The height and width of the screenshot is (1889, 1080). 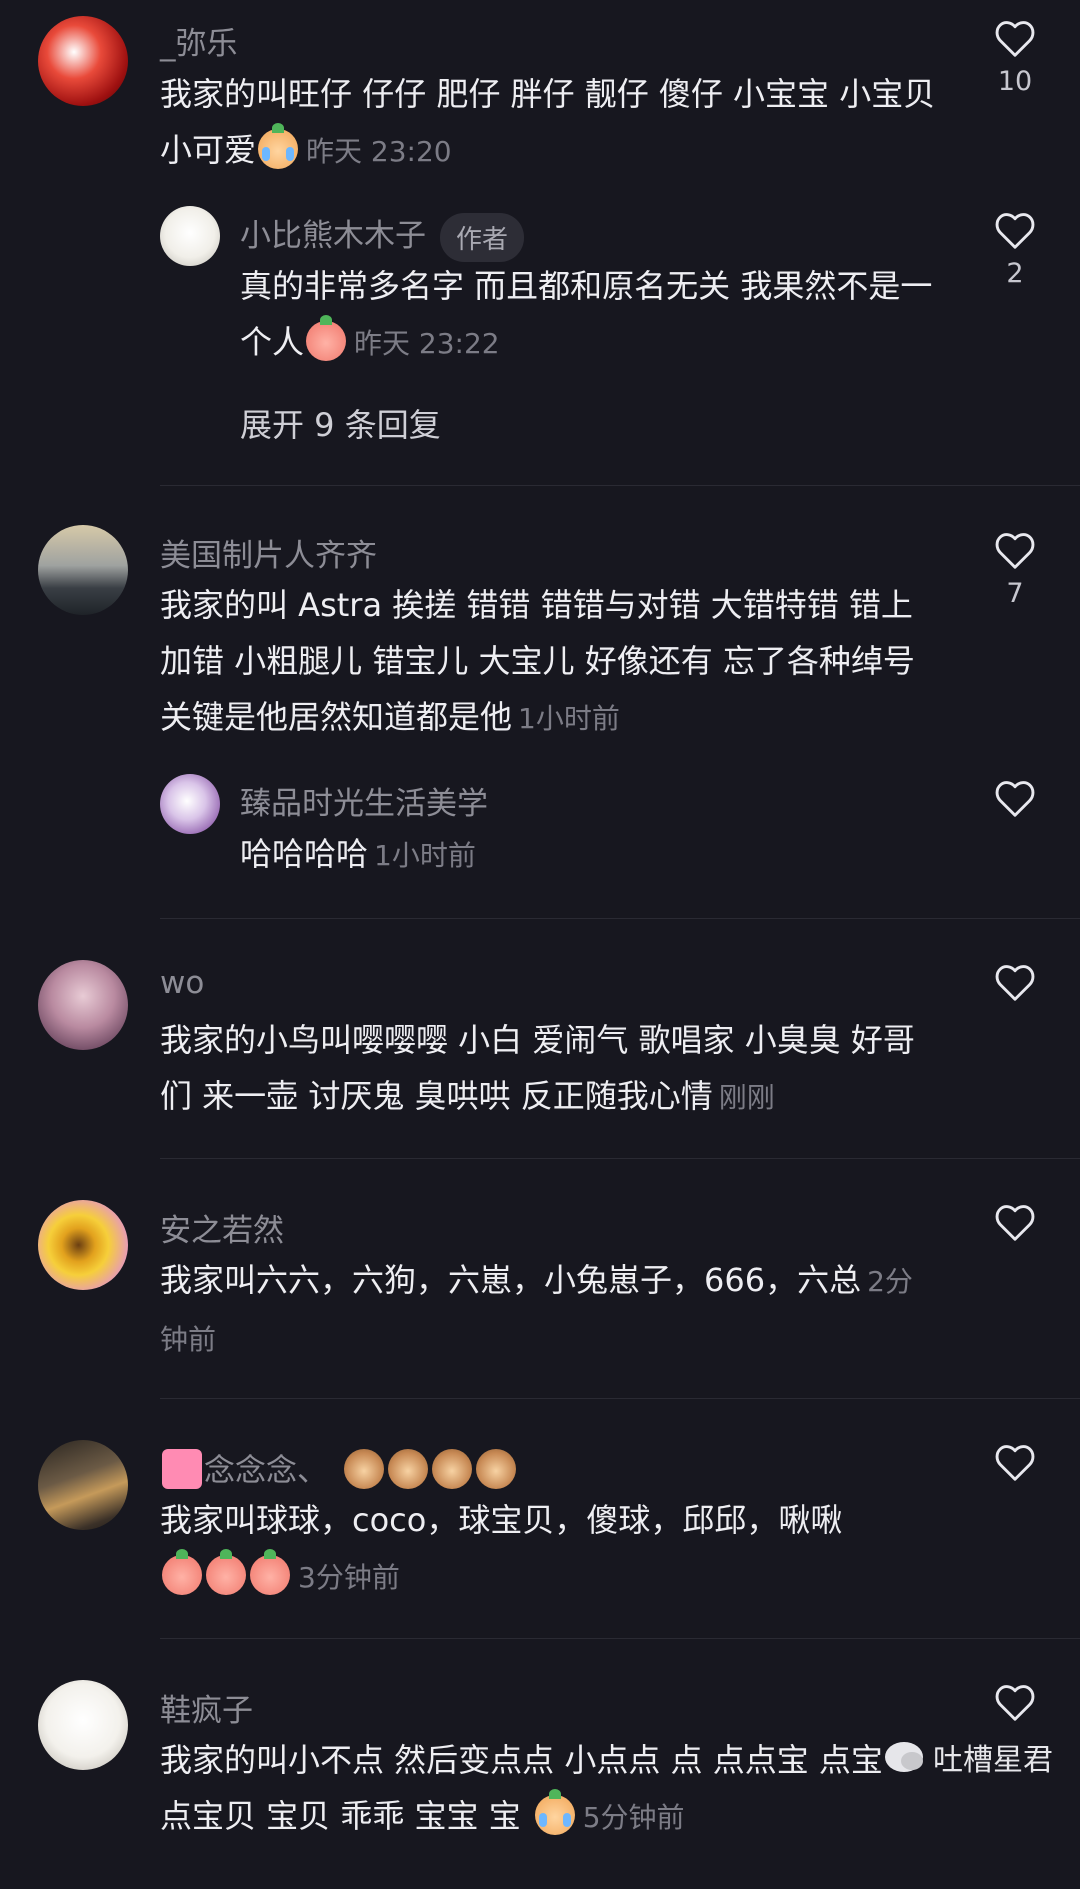 I want to click on comment-username: 安之若然, so click(x=222, y=1227).